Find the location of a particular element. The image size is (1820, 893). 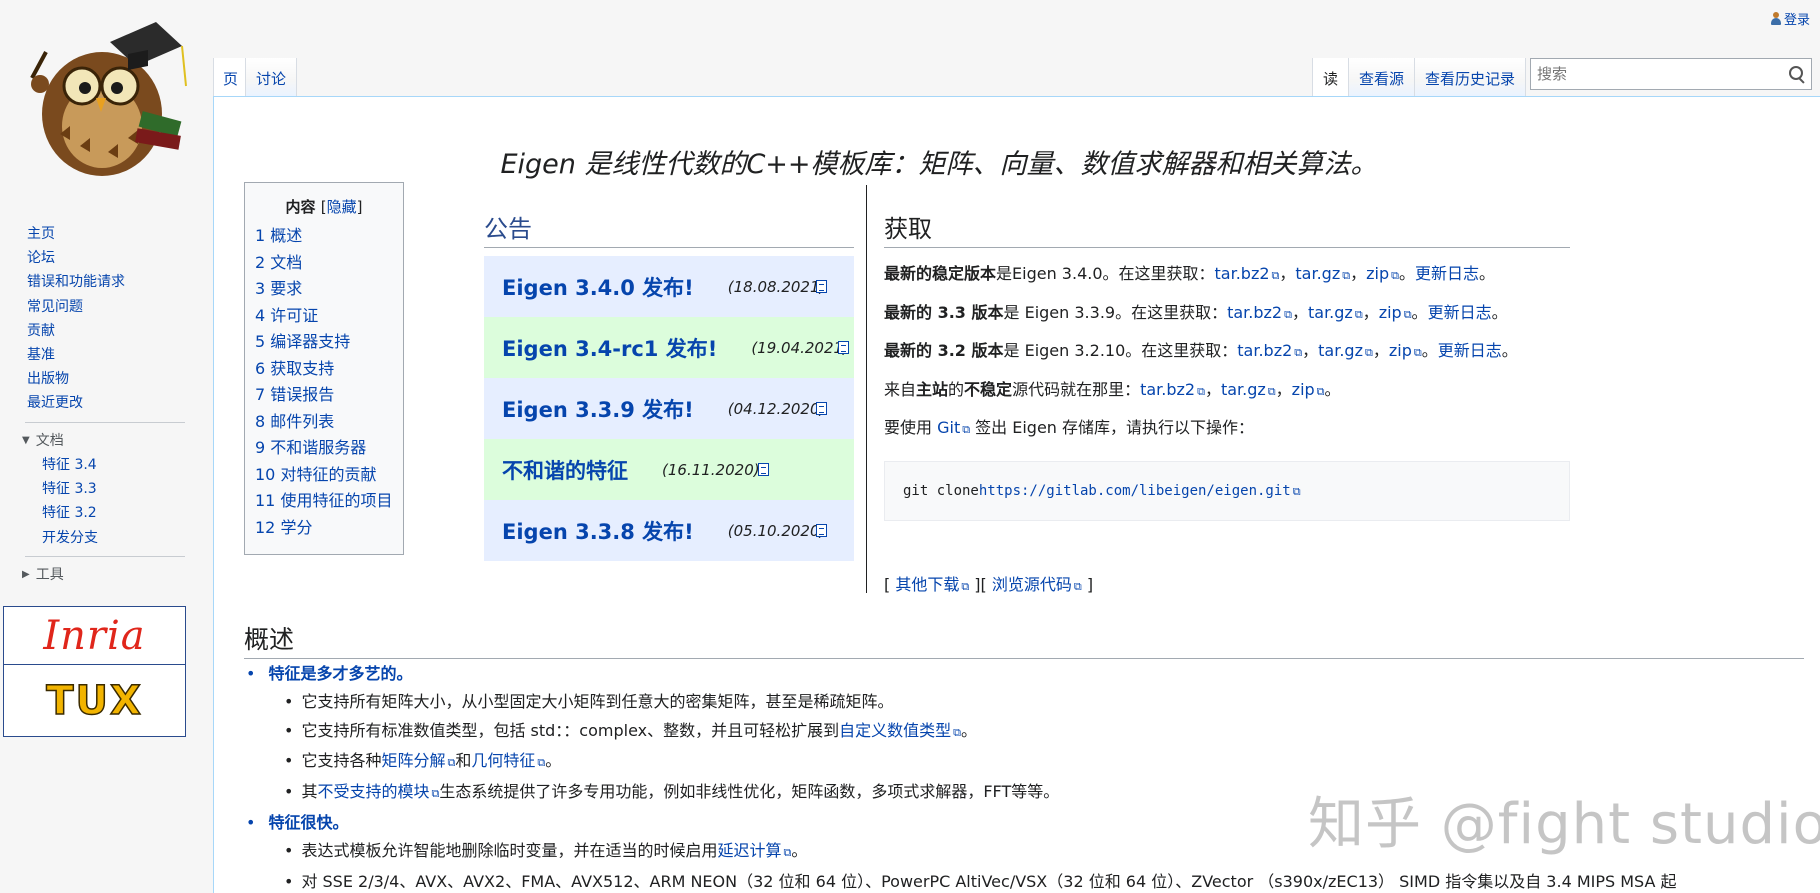

custom-numeric-types-link: 自定义数值类型 is located at coordinates (900, 730).